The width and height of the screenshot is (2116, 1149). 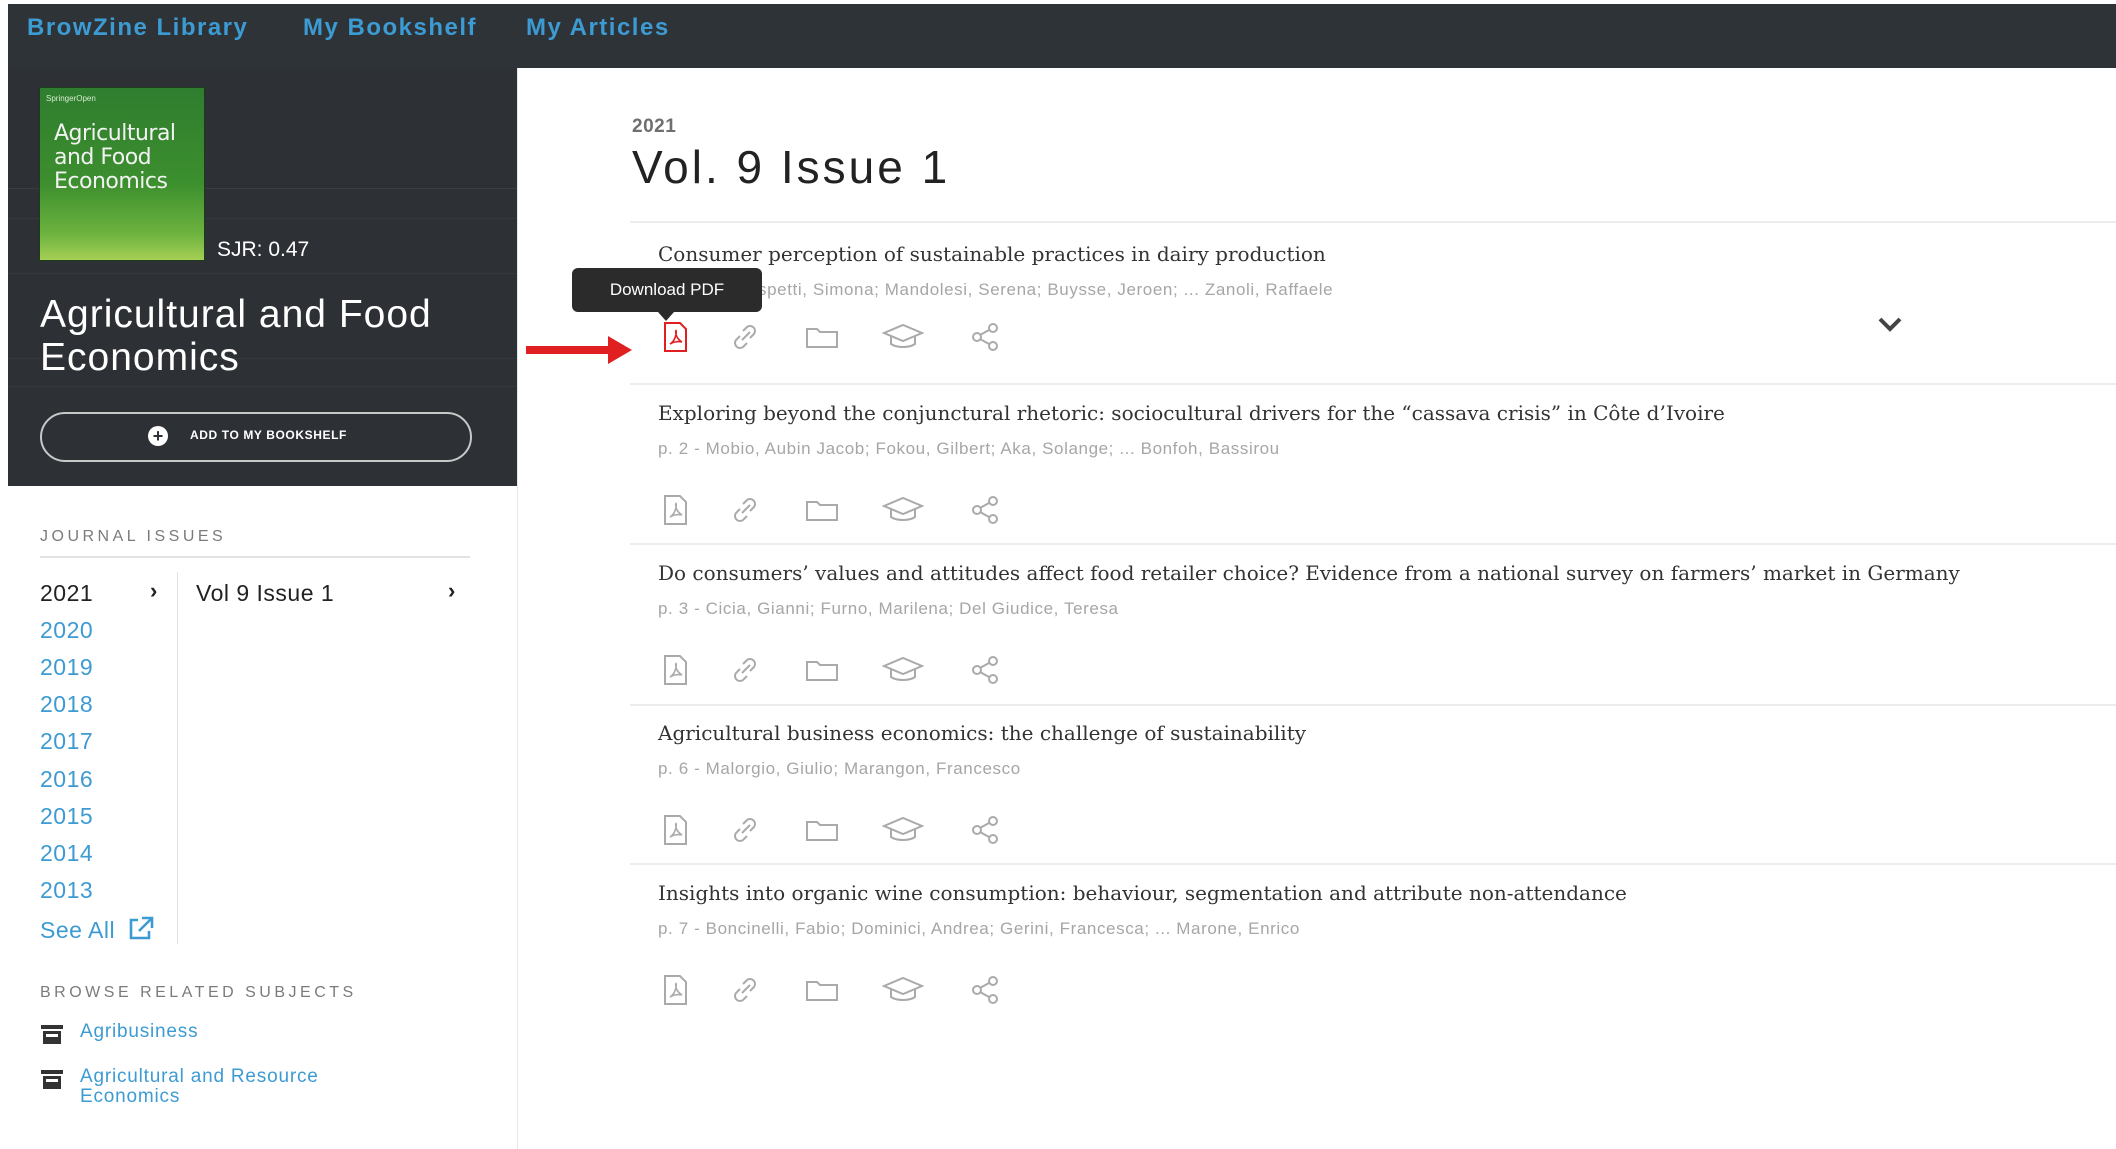 What do you see at coordinates (198, 992) in the screenshot?
I see `related-subjects-heading: BROWSE RELATED SUBJECTS` at bounding box center [198, 992].